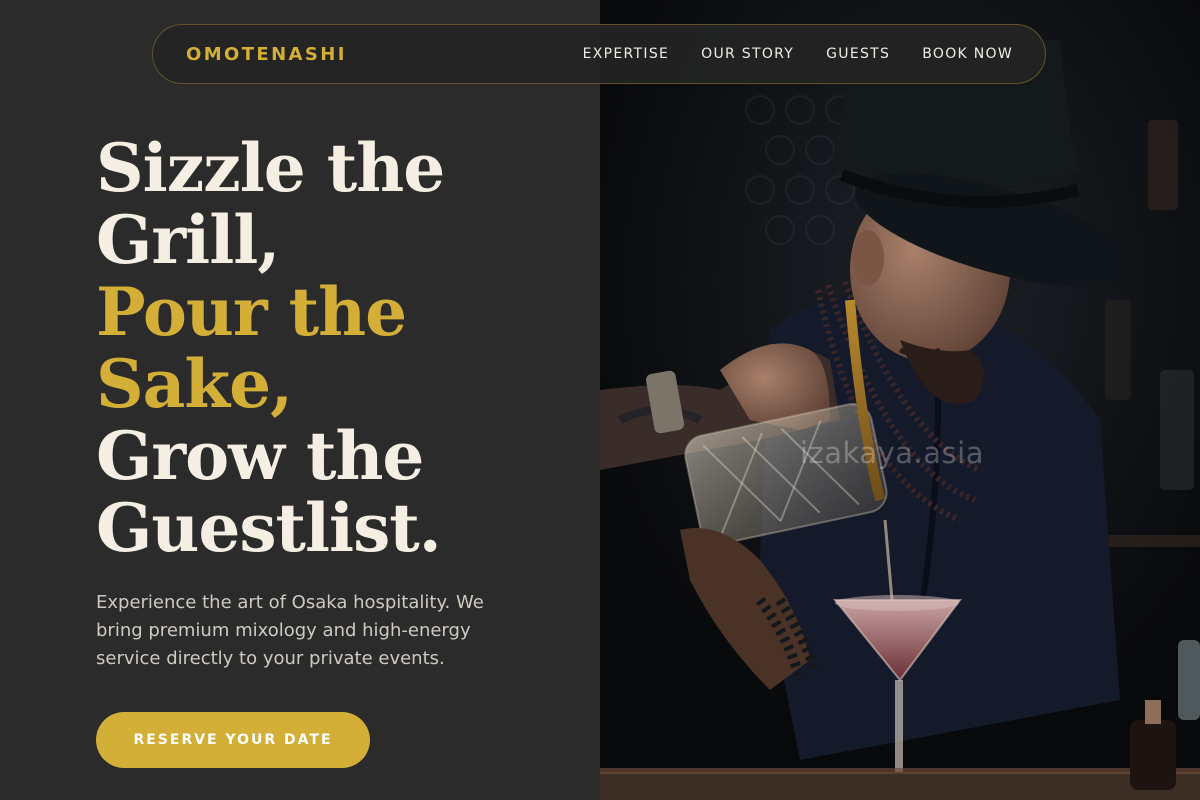 The image size is (1200, 800). Describe the element at coordinates (798, 54) in the screenshot. I see `nav-links: EXPERTISE OUR STORY GUESTS BOOK NOW` at that location.